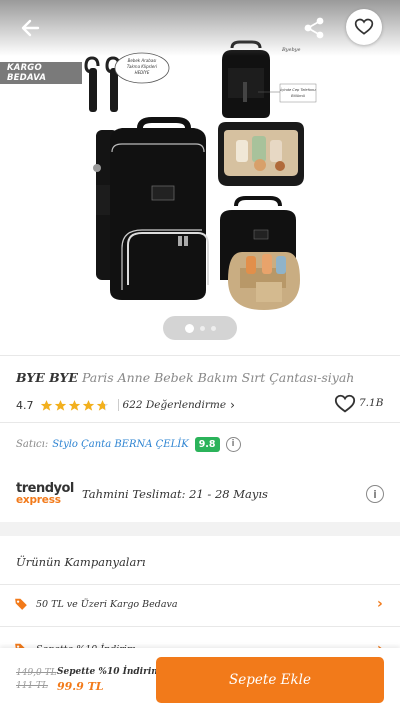 Image resolution: width=400 pixels, height=711 pixels. Describe the element at coordinates (36, 673) in the screenshot. I see `original-price: 149,0 TL` at that location.